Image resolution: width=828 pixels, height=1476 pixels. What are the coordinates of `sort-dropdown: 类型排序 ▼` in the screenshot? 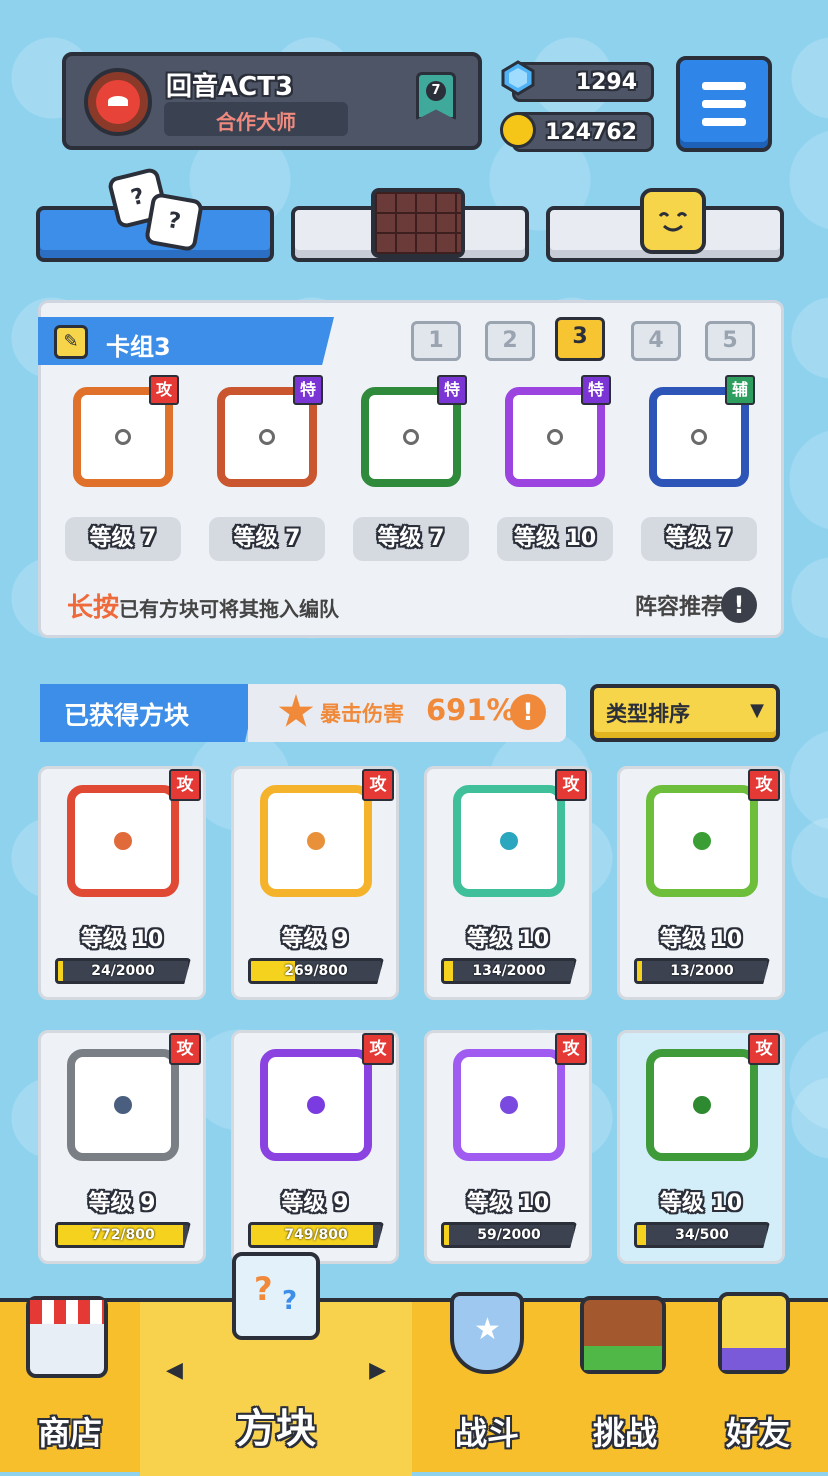 It's located at (685, 713).